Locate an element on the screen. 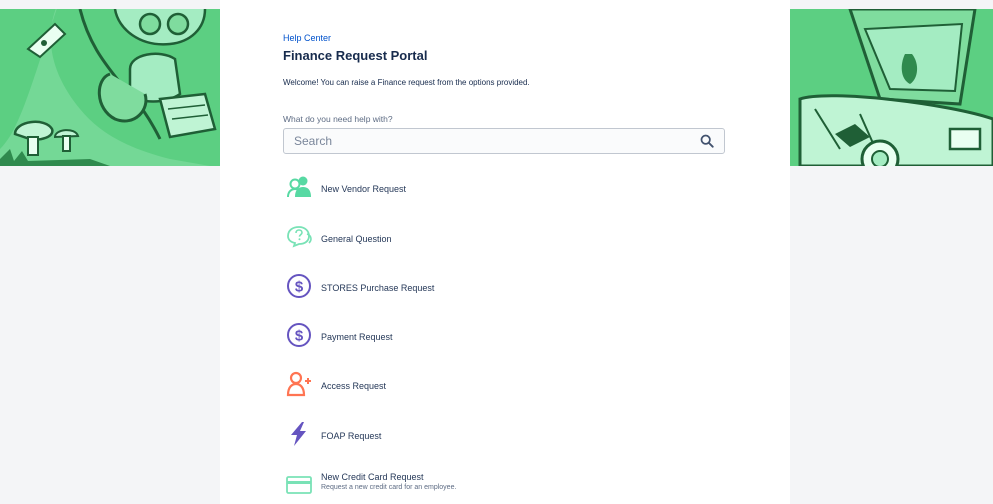 Image resolution: width=993 pixels, height=504 pixels. request-type-new-vendor: New Vendor Request is located at coordinates (503, 188).